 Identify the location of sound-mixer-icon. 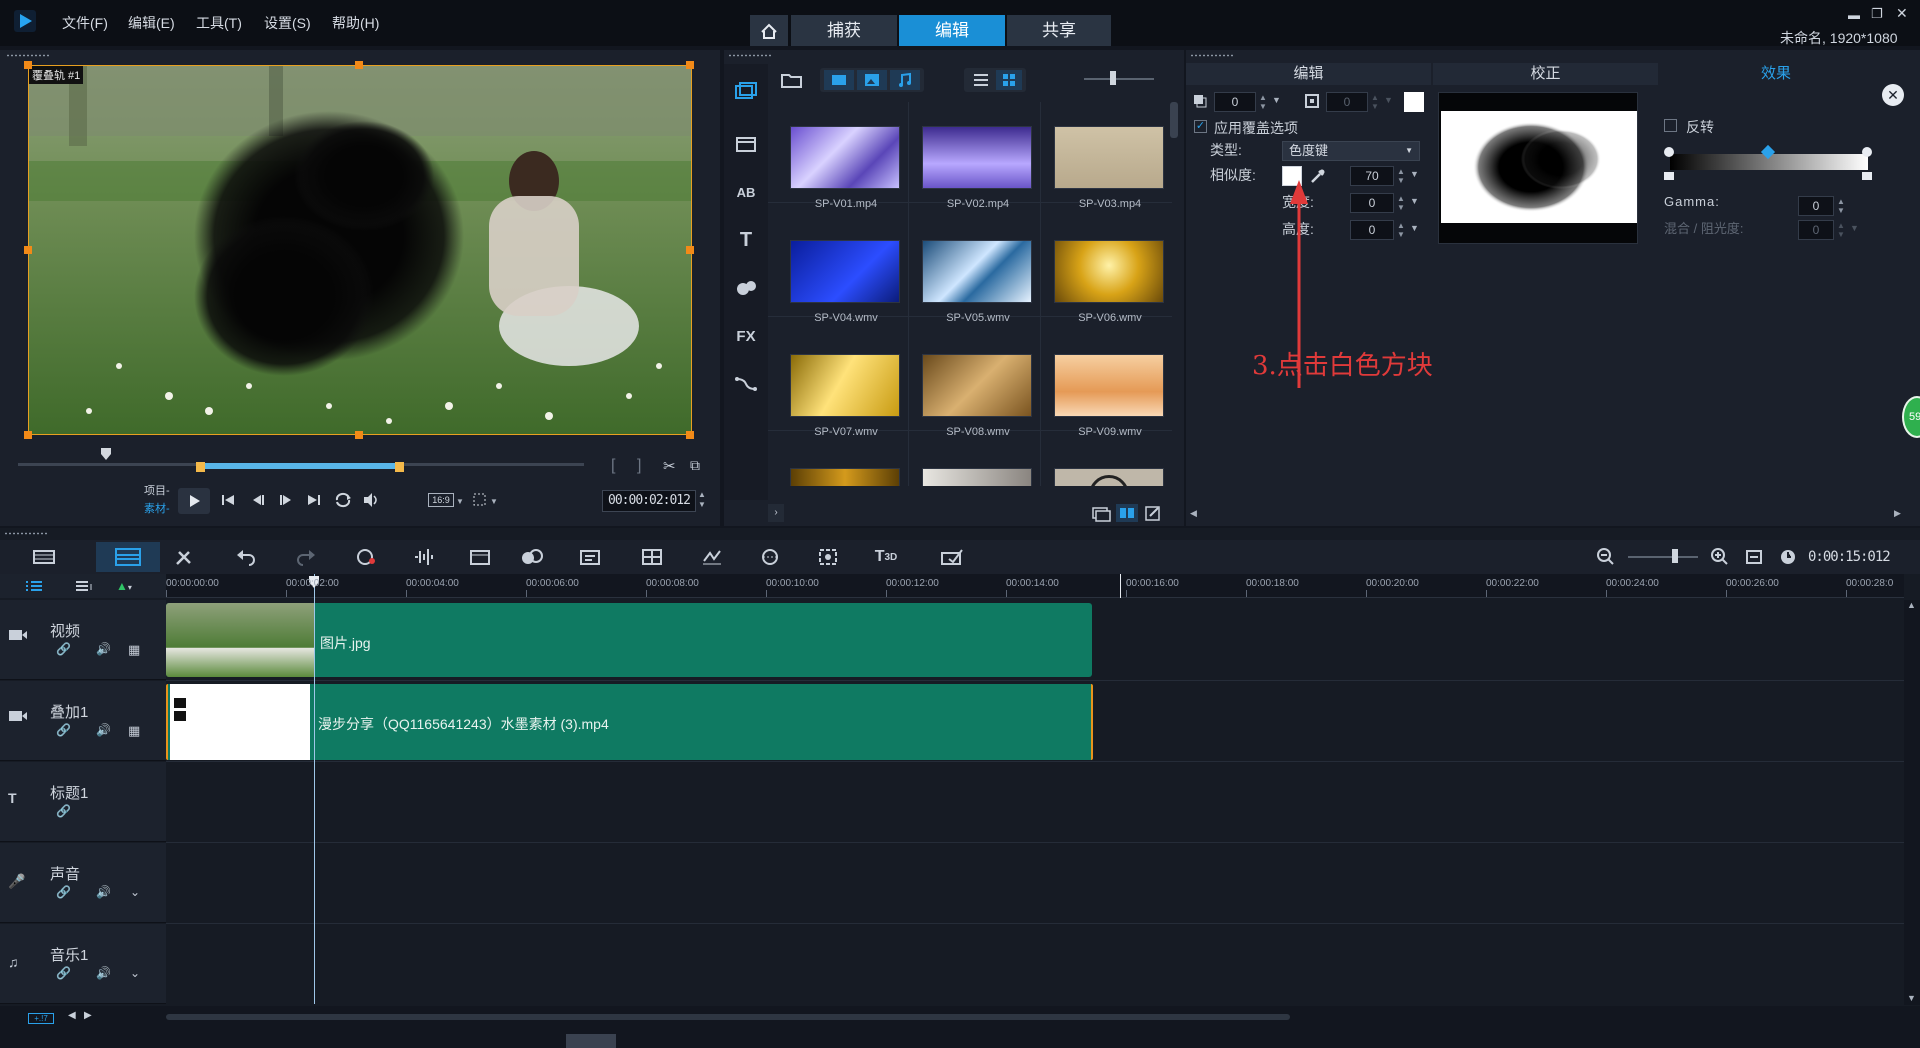
(424, 557).